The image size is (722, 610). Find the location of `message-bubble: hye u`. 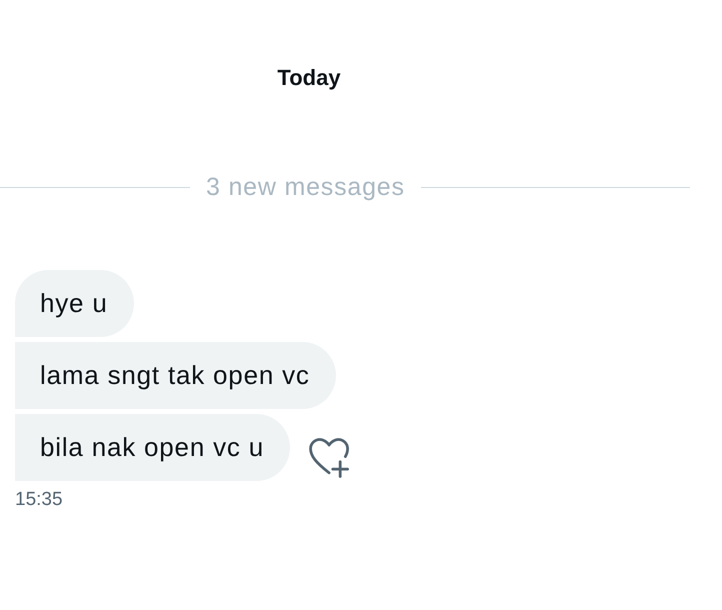

message-bubble: hye u is located at coordinates (74, 303).